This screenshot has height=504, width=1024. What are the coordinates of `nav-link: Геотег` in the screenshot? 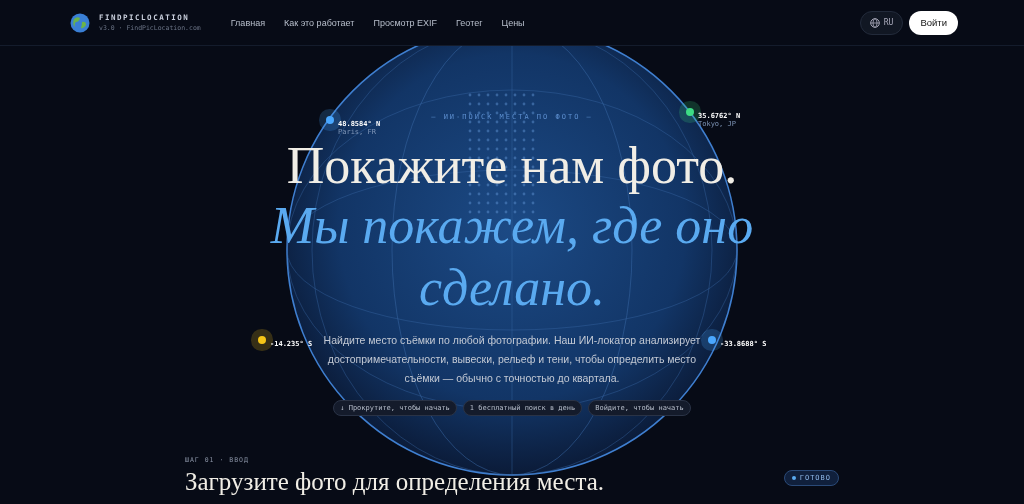 It's located at (469, 22).